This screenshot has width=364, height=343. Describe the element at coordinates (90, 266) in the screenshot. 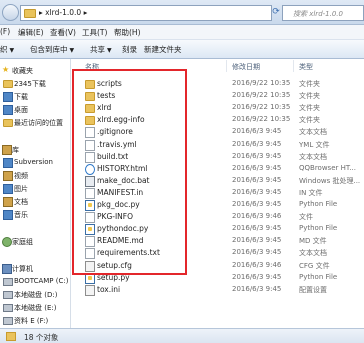

I see `config-file-icon` at that location.